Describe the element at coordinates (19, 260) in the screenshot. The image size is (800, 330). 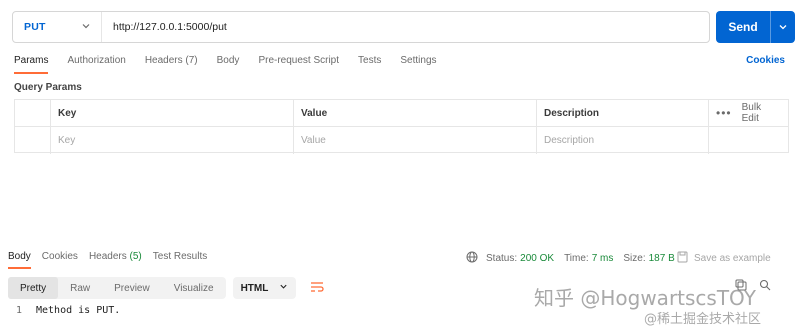
I see `response-tab-body: Body` at that location.